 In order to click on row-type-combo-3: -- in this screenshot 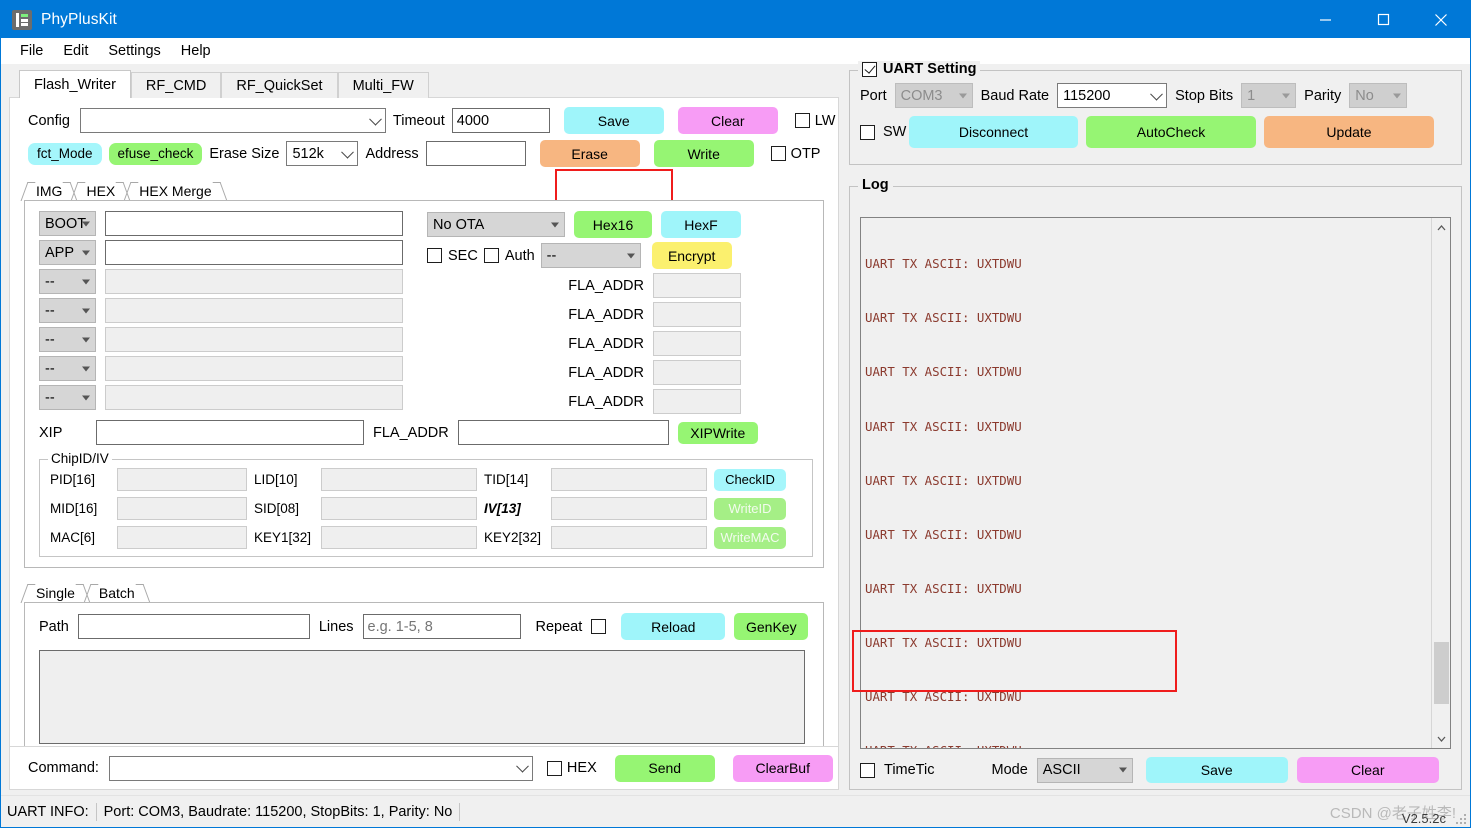, I will do `click(67, 310)`.